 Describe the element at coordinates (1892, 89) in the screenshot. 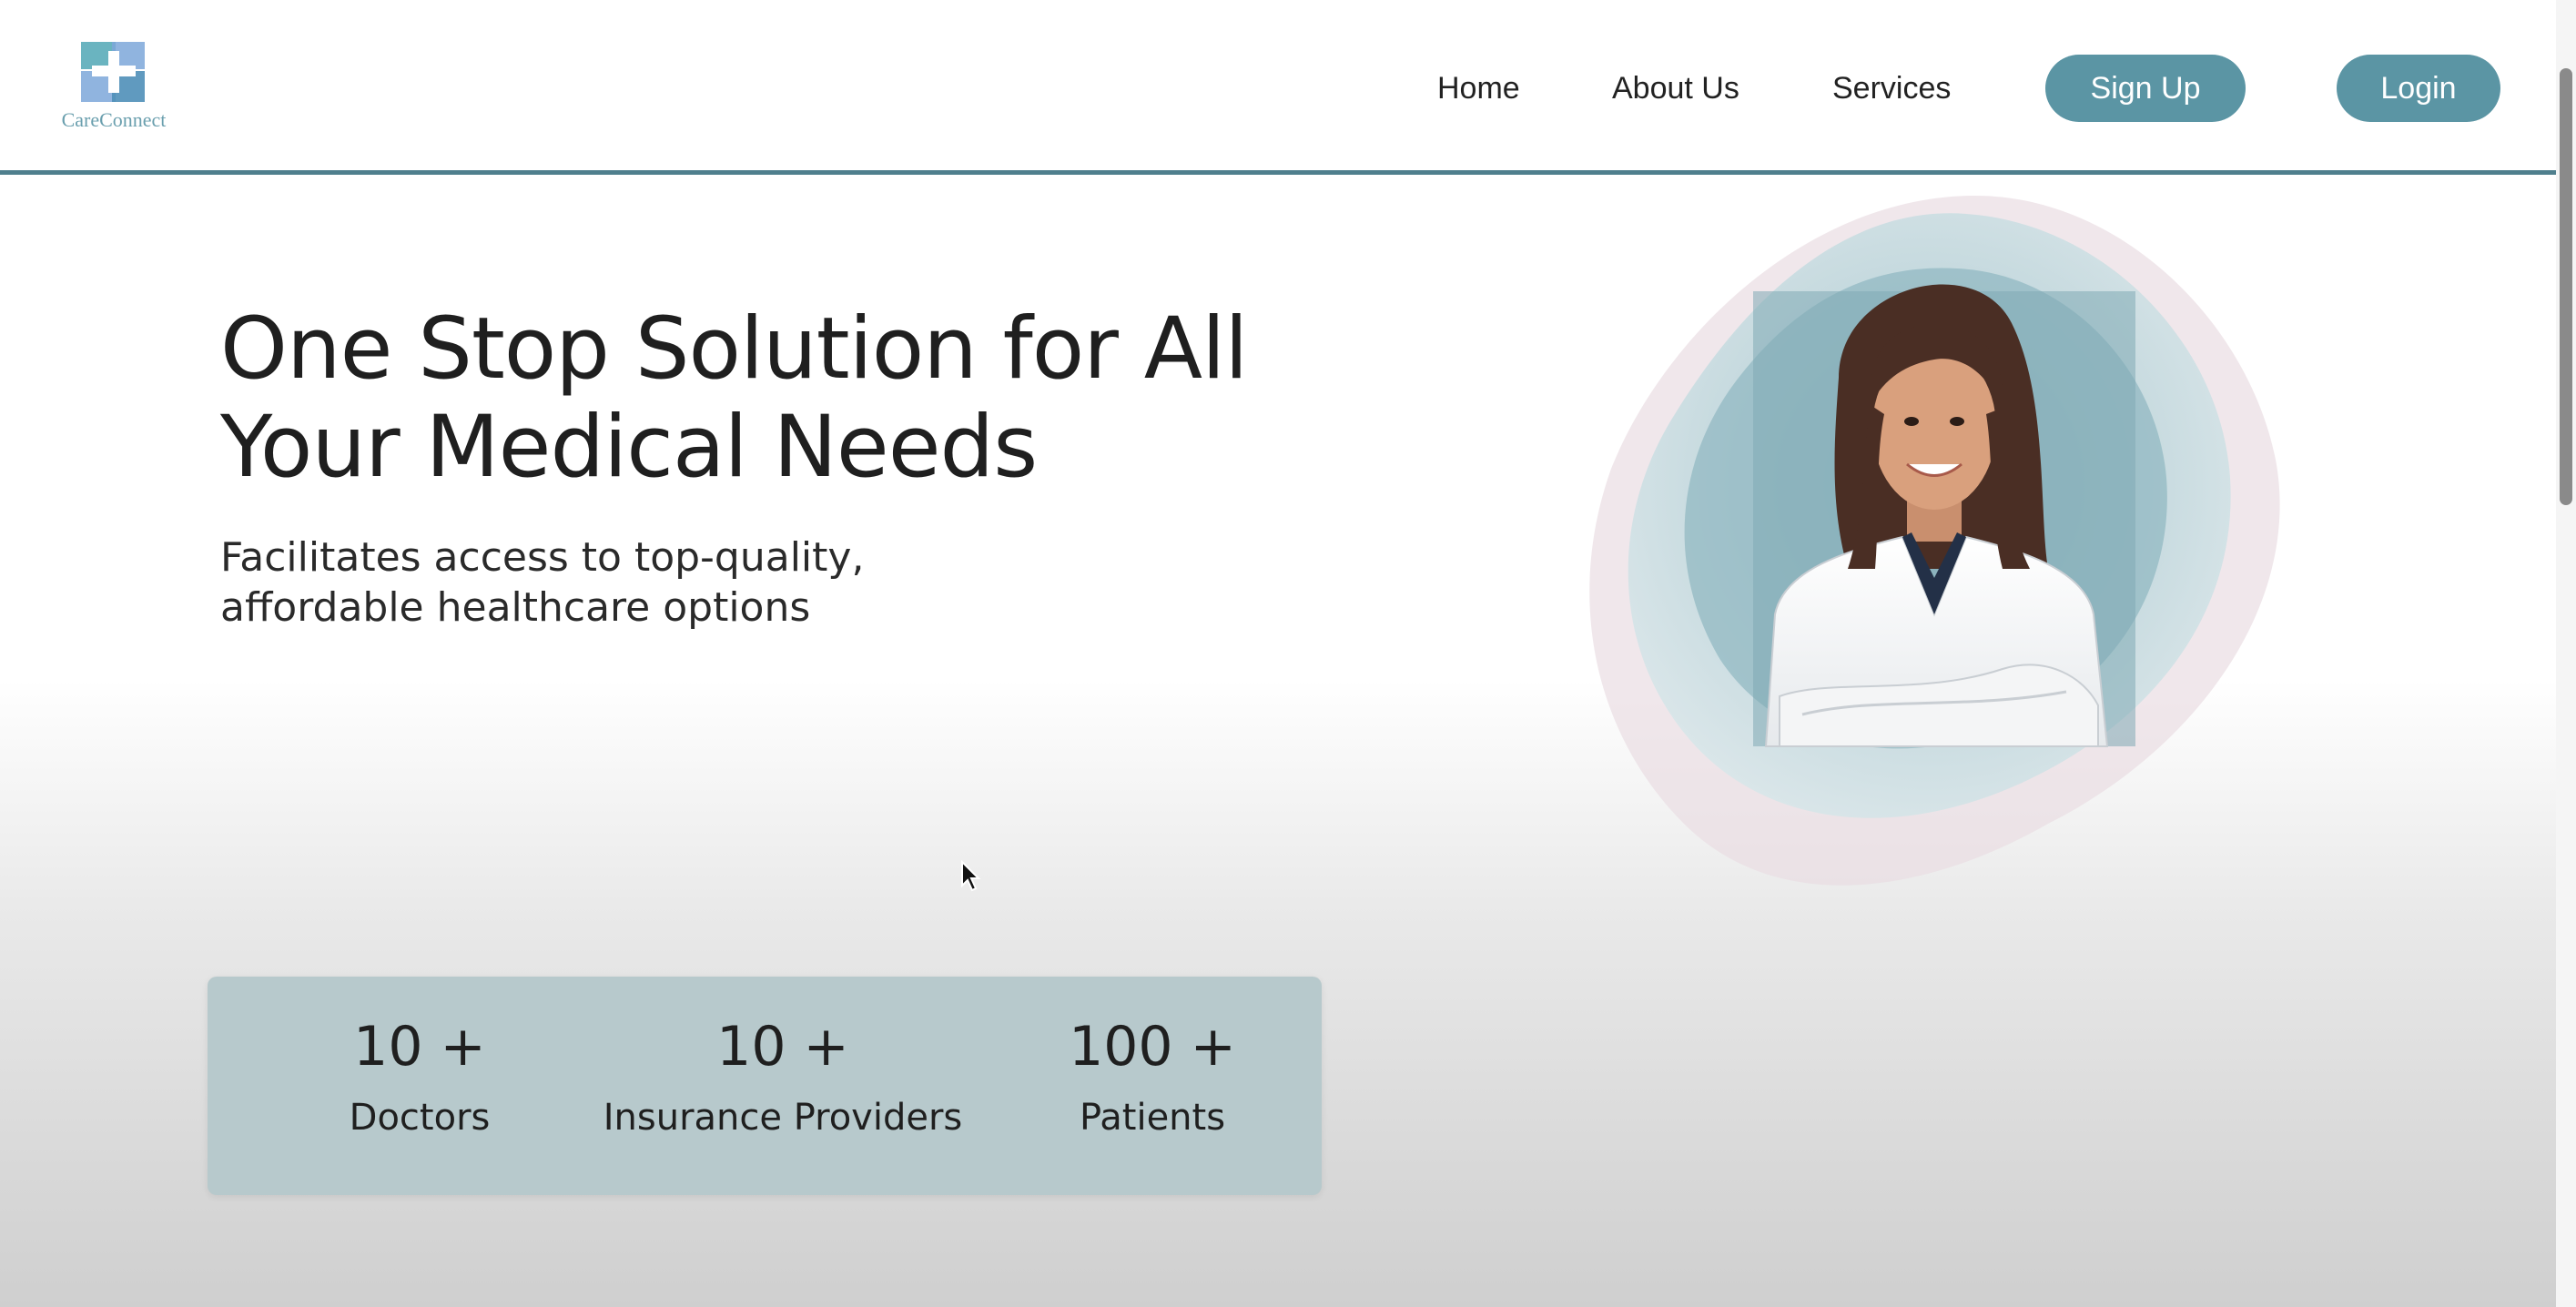

I see `nav-services-link: Services` at that location.